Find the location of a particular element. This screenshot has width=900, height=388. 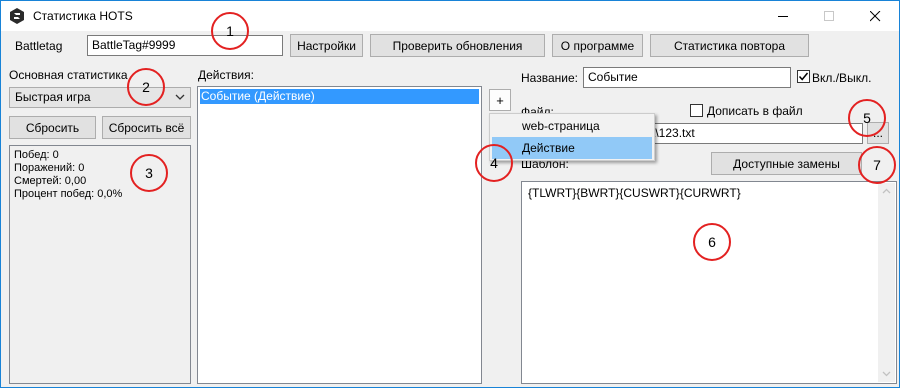

reset-all-button: Сбросить всё is located at coordinates (146, 127).